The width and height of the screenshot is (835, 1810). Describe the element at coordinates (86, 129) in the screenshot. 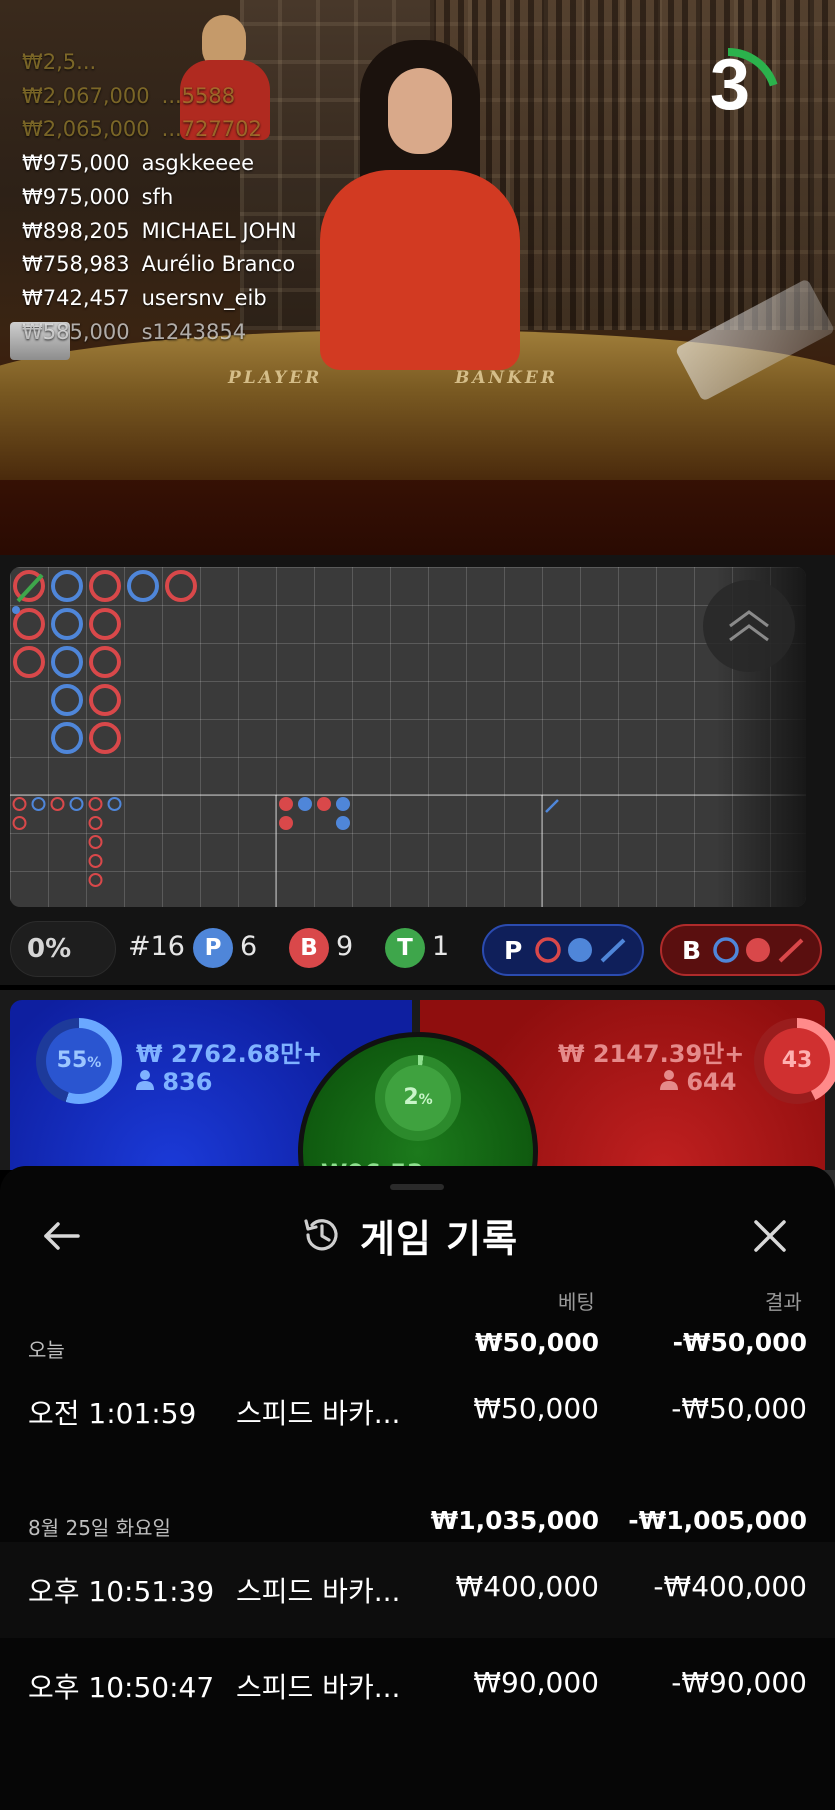

I see `bet-feed-amount: ₩2,065,000` at that location.